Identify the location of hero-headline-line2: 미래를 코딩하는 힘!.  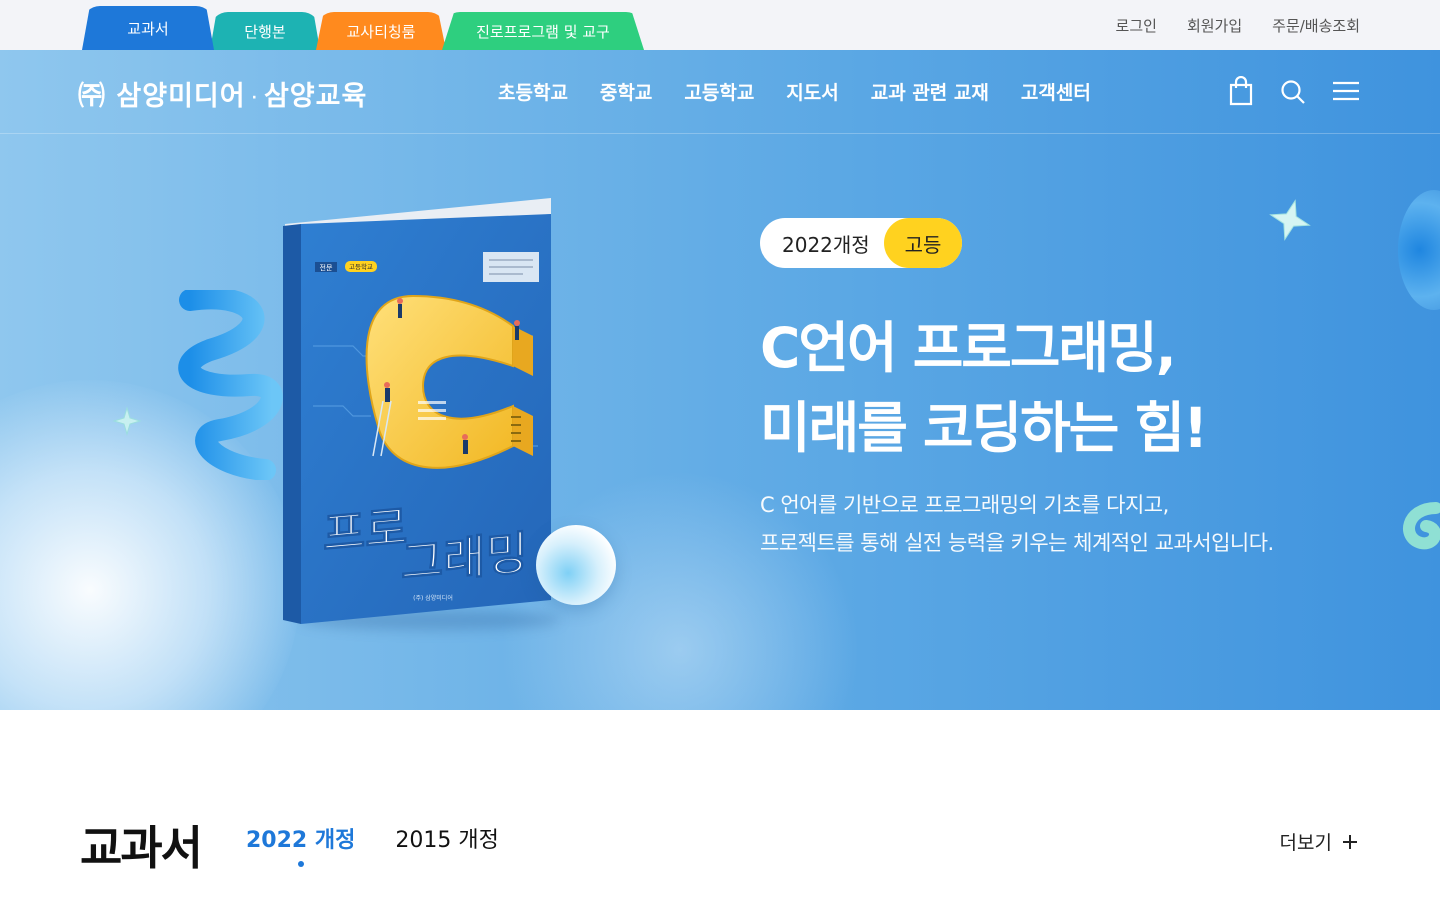
(984, 428).